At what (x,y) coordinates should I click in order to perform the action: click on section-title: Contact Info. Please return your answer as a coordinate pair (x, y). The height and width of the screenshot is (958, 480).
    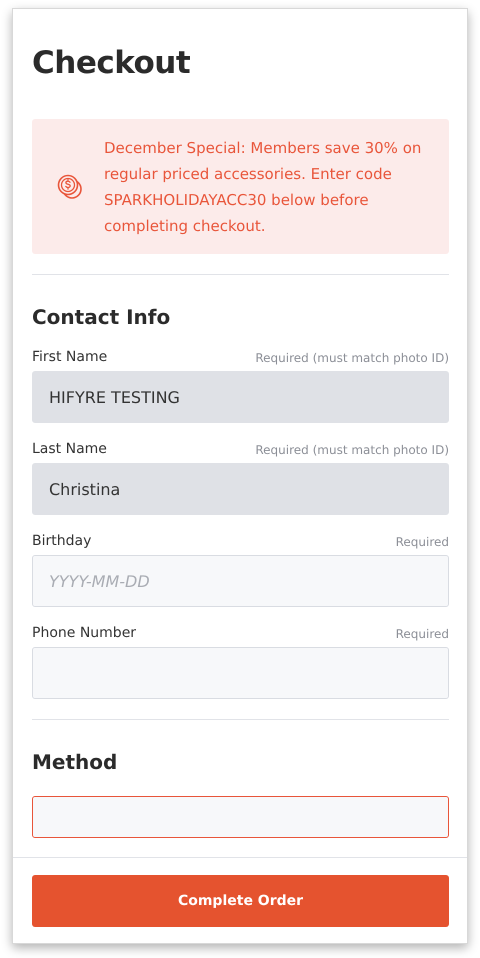
    Looking at the image, I should click on (102, 317).